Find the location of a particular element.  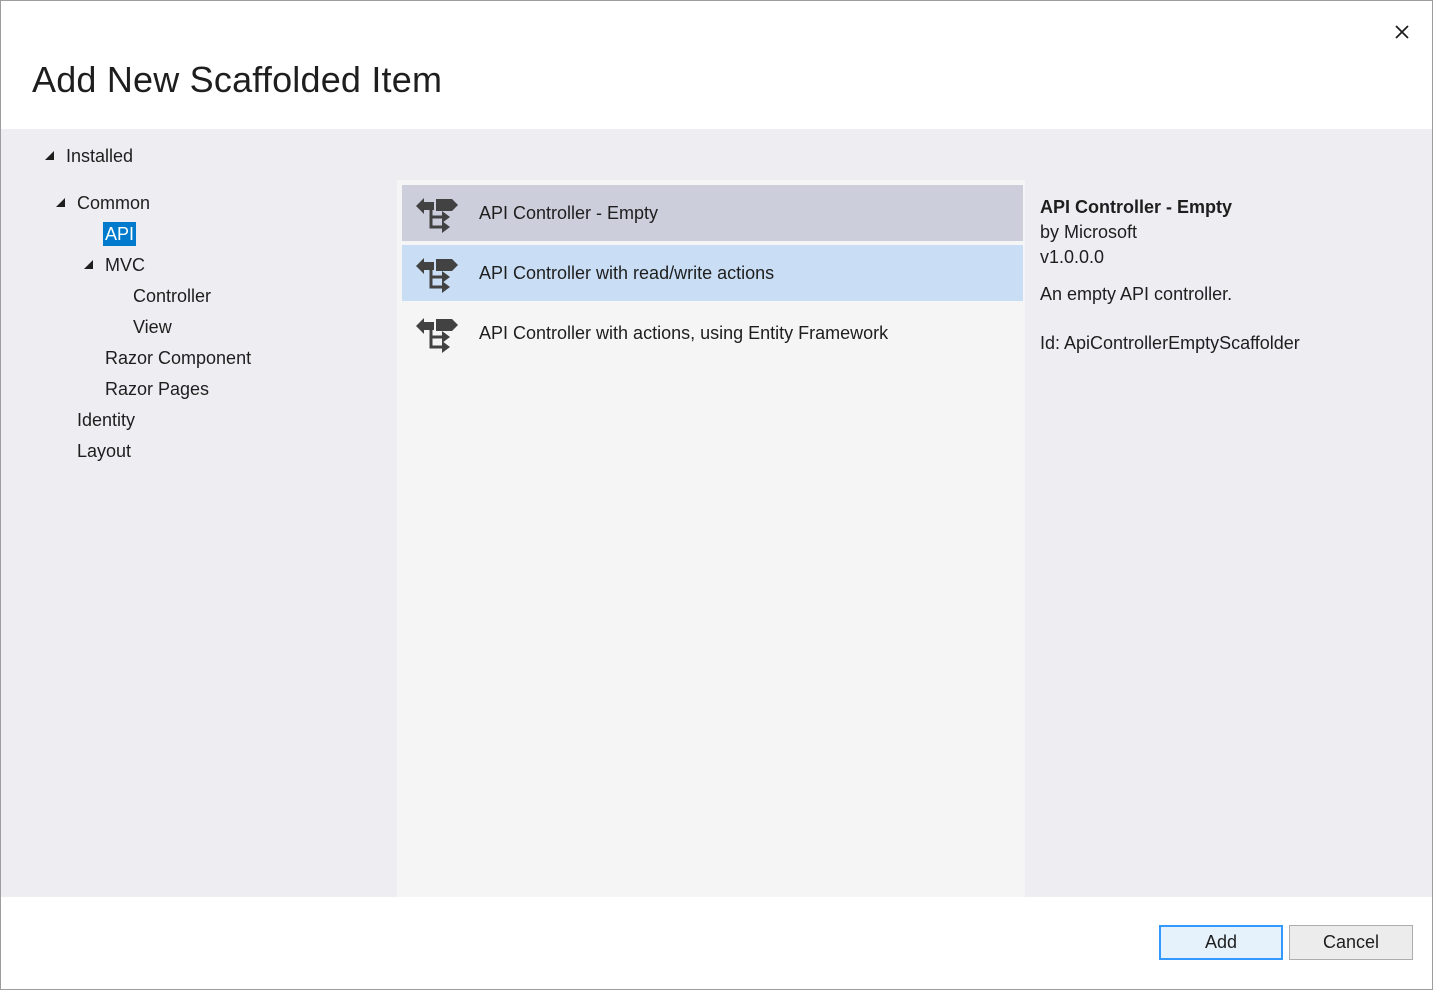

close-icon is located at coordinates (1402, 32).